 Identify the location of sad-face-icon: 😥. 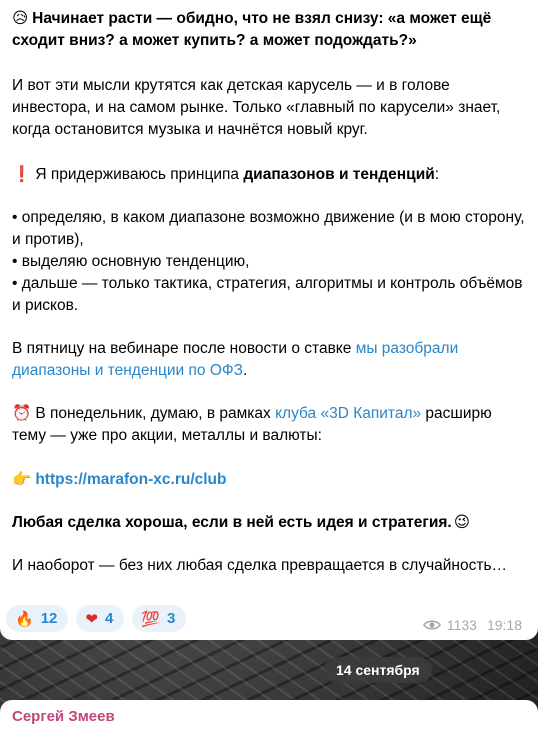
(20, 18).